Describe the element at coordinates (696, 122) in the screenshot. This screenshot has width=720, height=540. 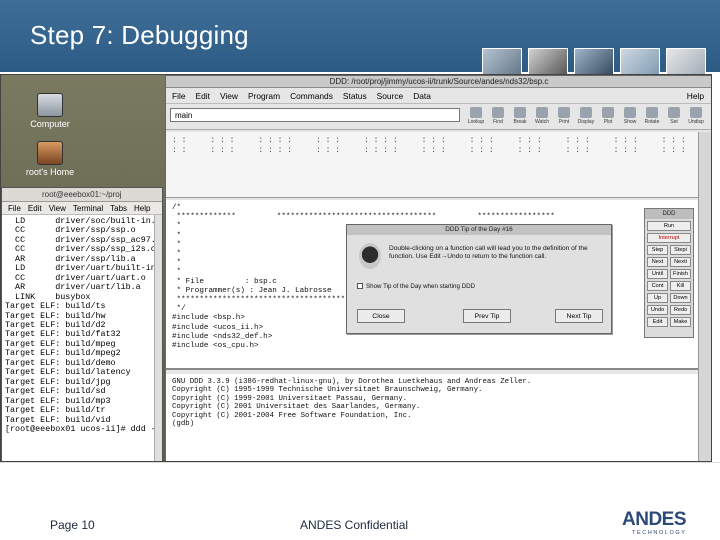
I see `tool-button-label: Undisp` at that location.